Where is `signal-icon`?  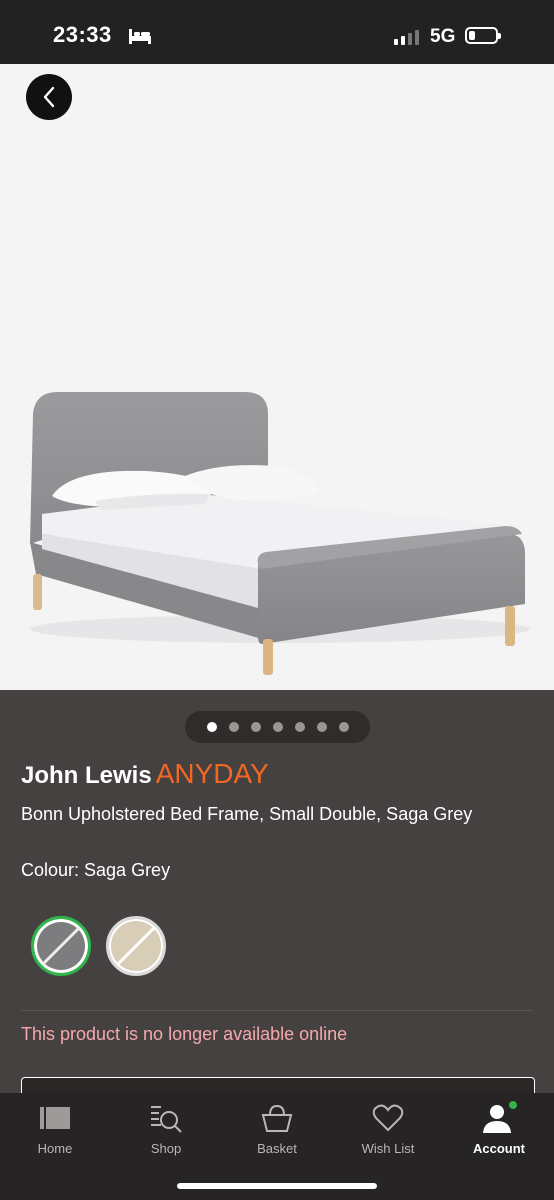 signal-icon is located at coordinates (406, 37).